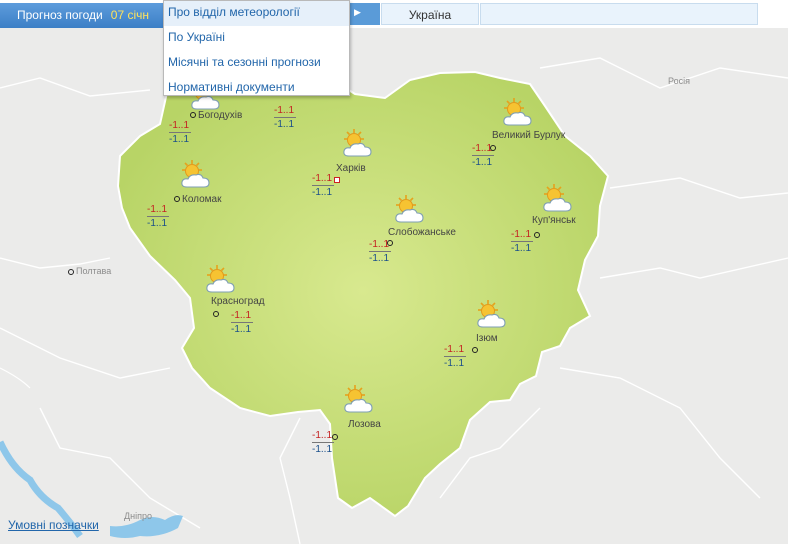 Image resolution: width=788 pixels, height=544 pixels. Describe the element at coordinates (89, 271) in the screenshot. I see `label-poltava: Полтава` at that location.